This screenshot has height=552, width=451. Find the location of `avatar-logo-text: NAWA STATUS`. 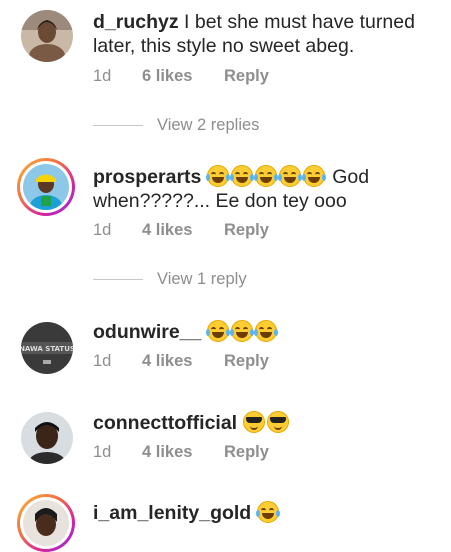

avatar-logo-text: NAWA STATUS is located at coordinates (47, 349).